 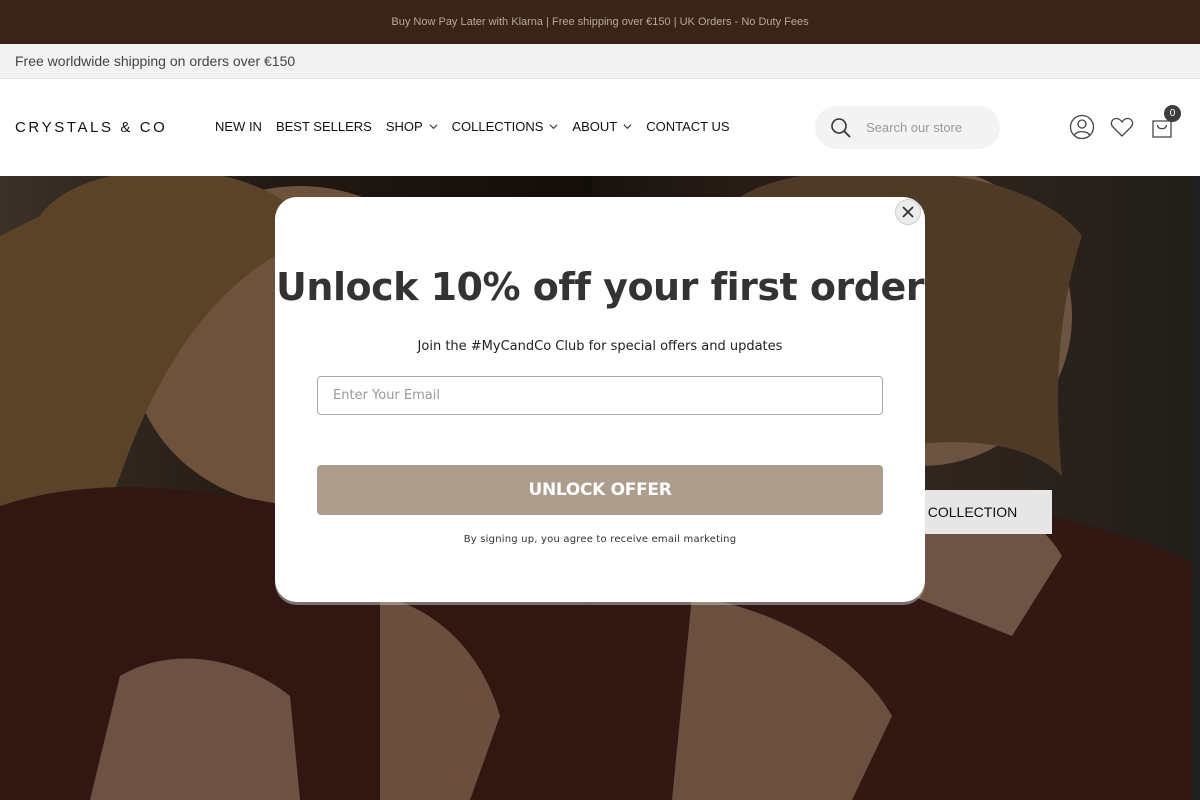 I want to click on nav-label: SHOP, so click(x=404, y=126).